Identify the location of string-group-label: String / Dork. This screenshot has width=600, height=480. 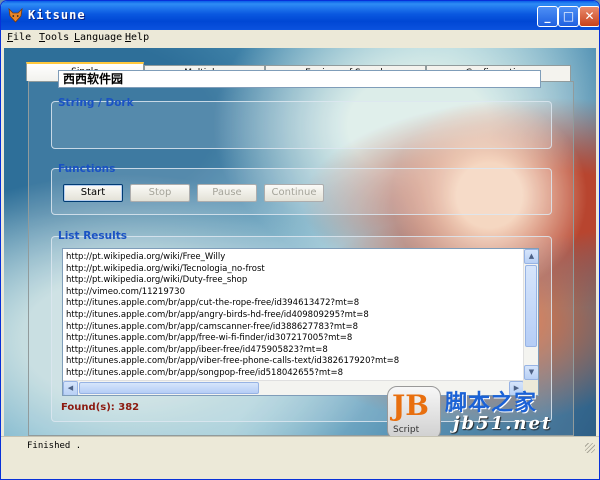
(96, 103).